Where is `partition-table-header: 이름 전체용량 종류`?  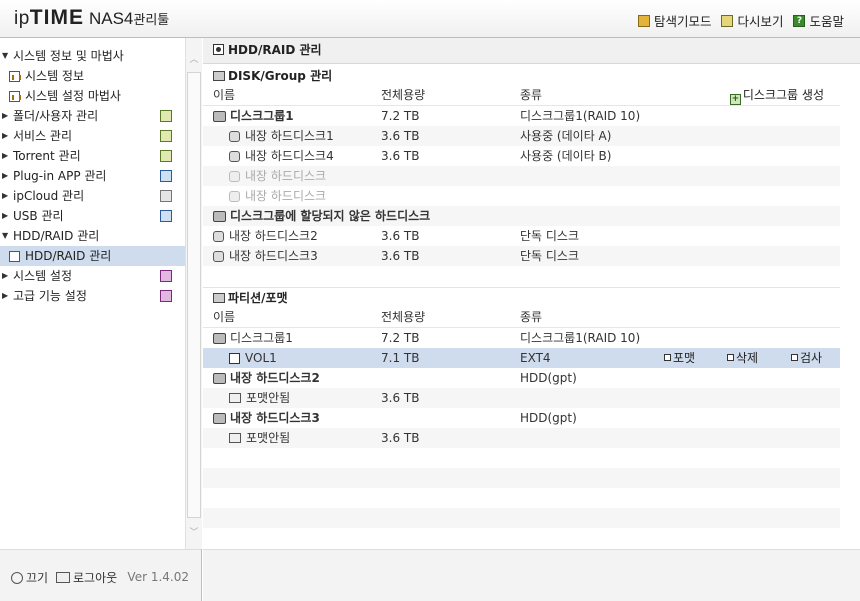
partition-table-header: 이름 전체용량 종류 is located at coordinates (521, 318).